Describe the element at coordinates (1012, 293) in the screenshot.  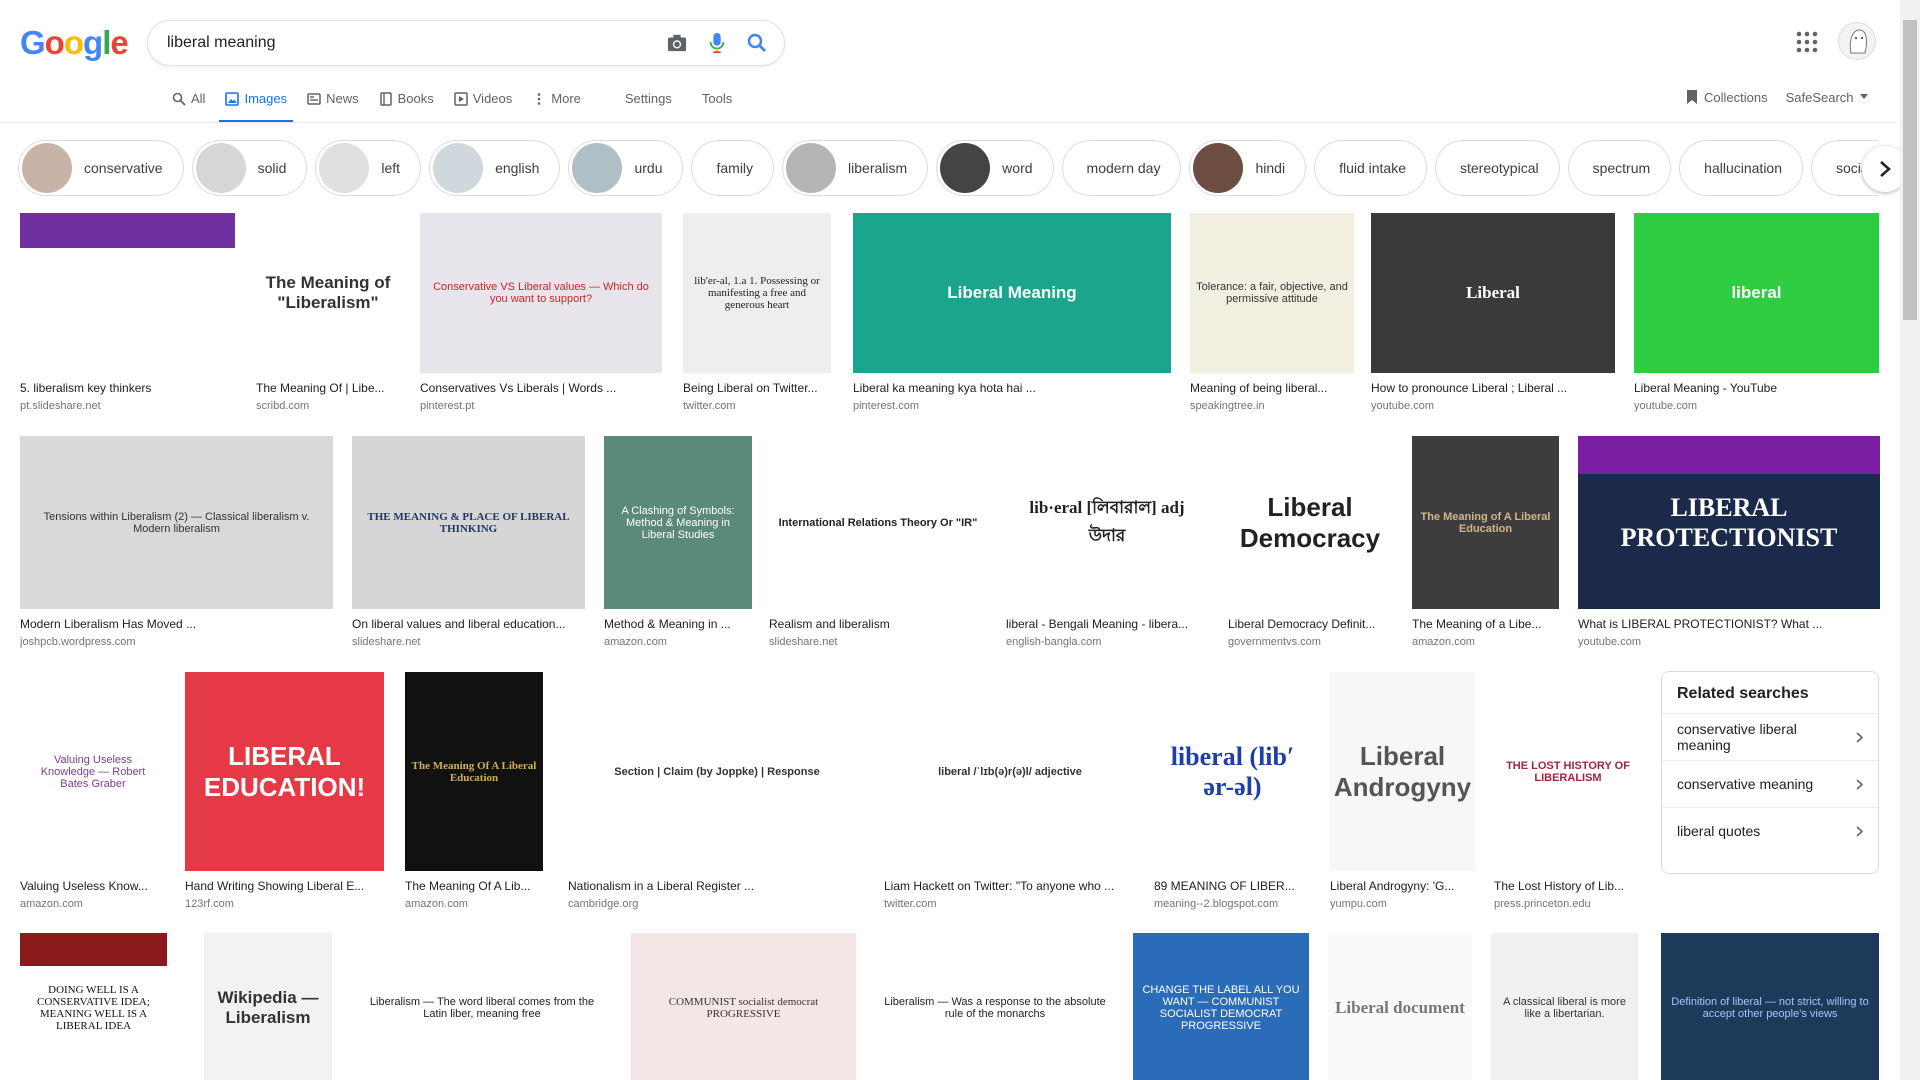
I see `result-thumbnail: Liberal Meaning` at that location.